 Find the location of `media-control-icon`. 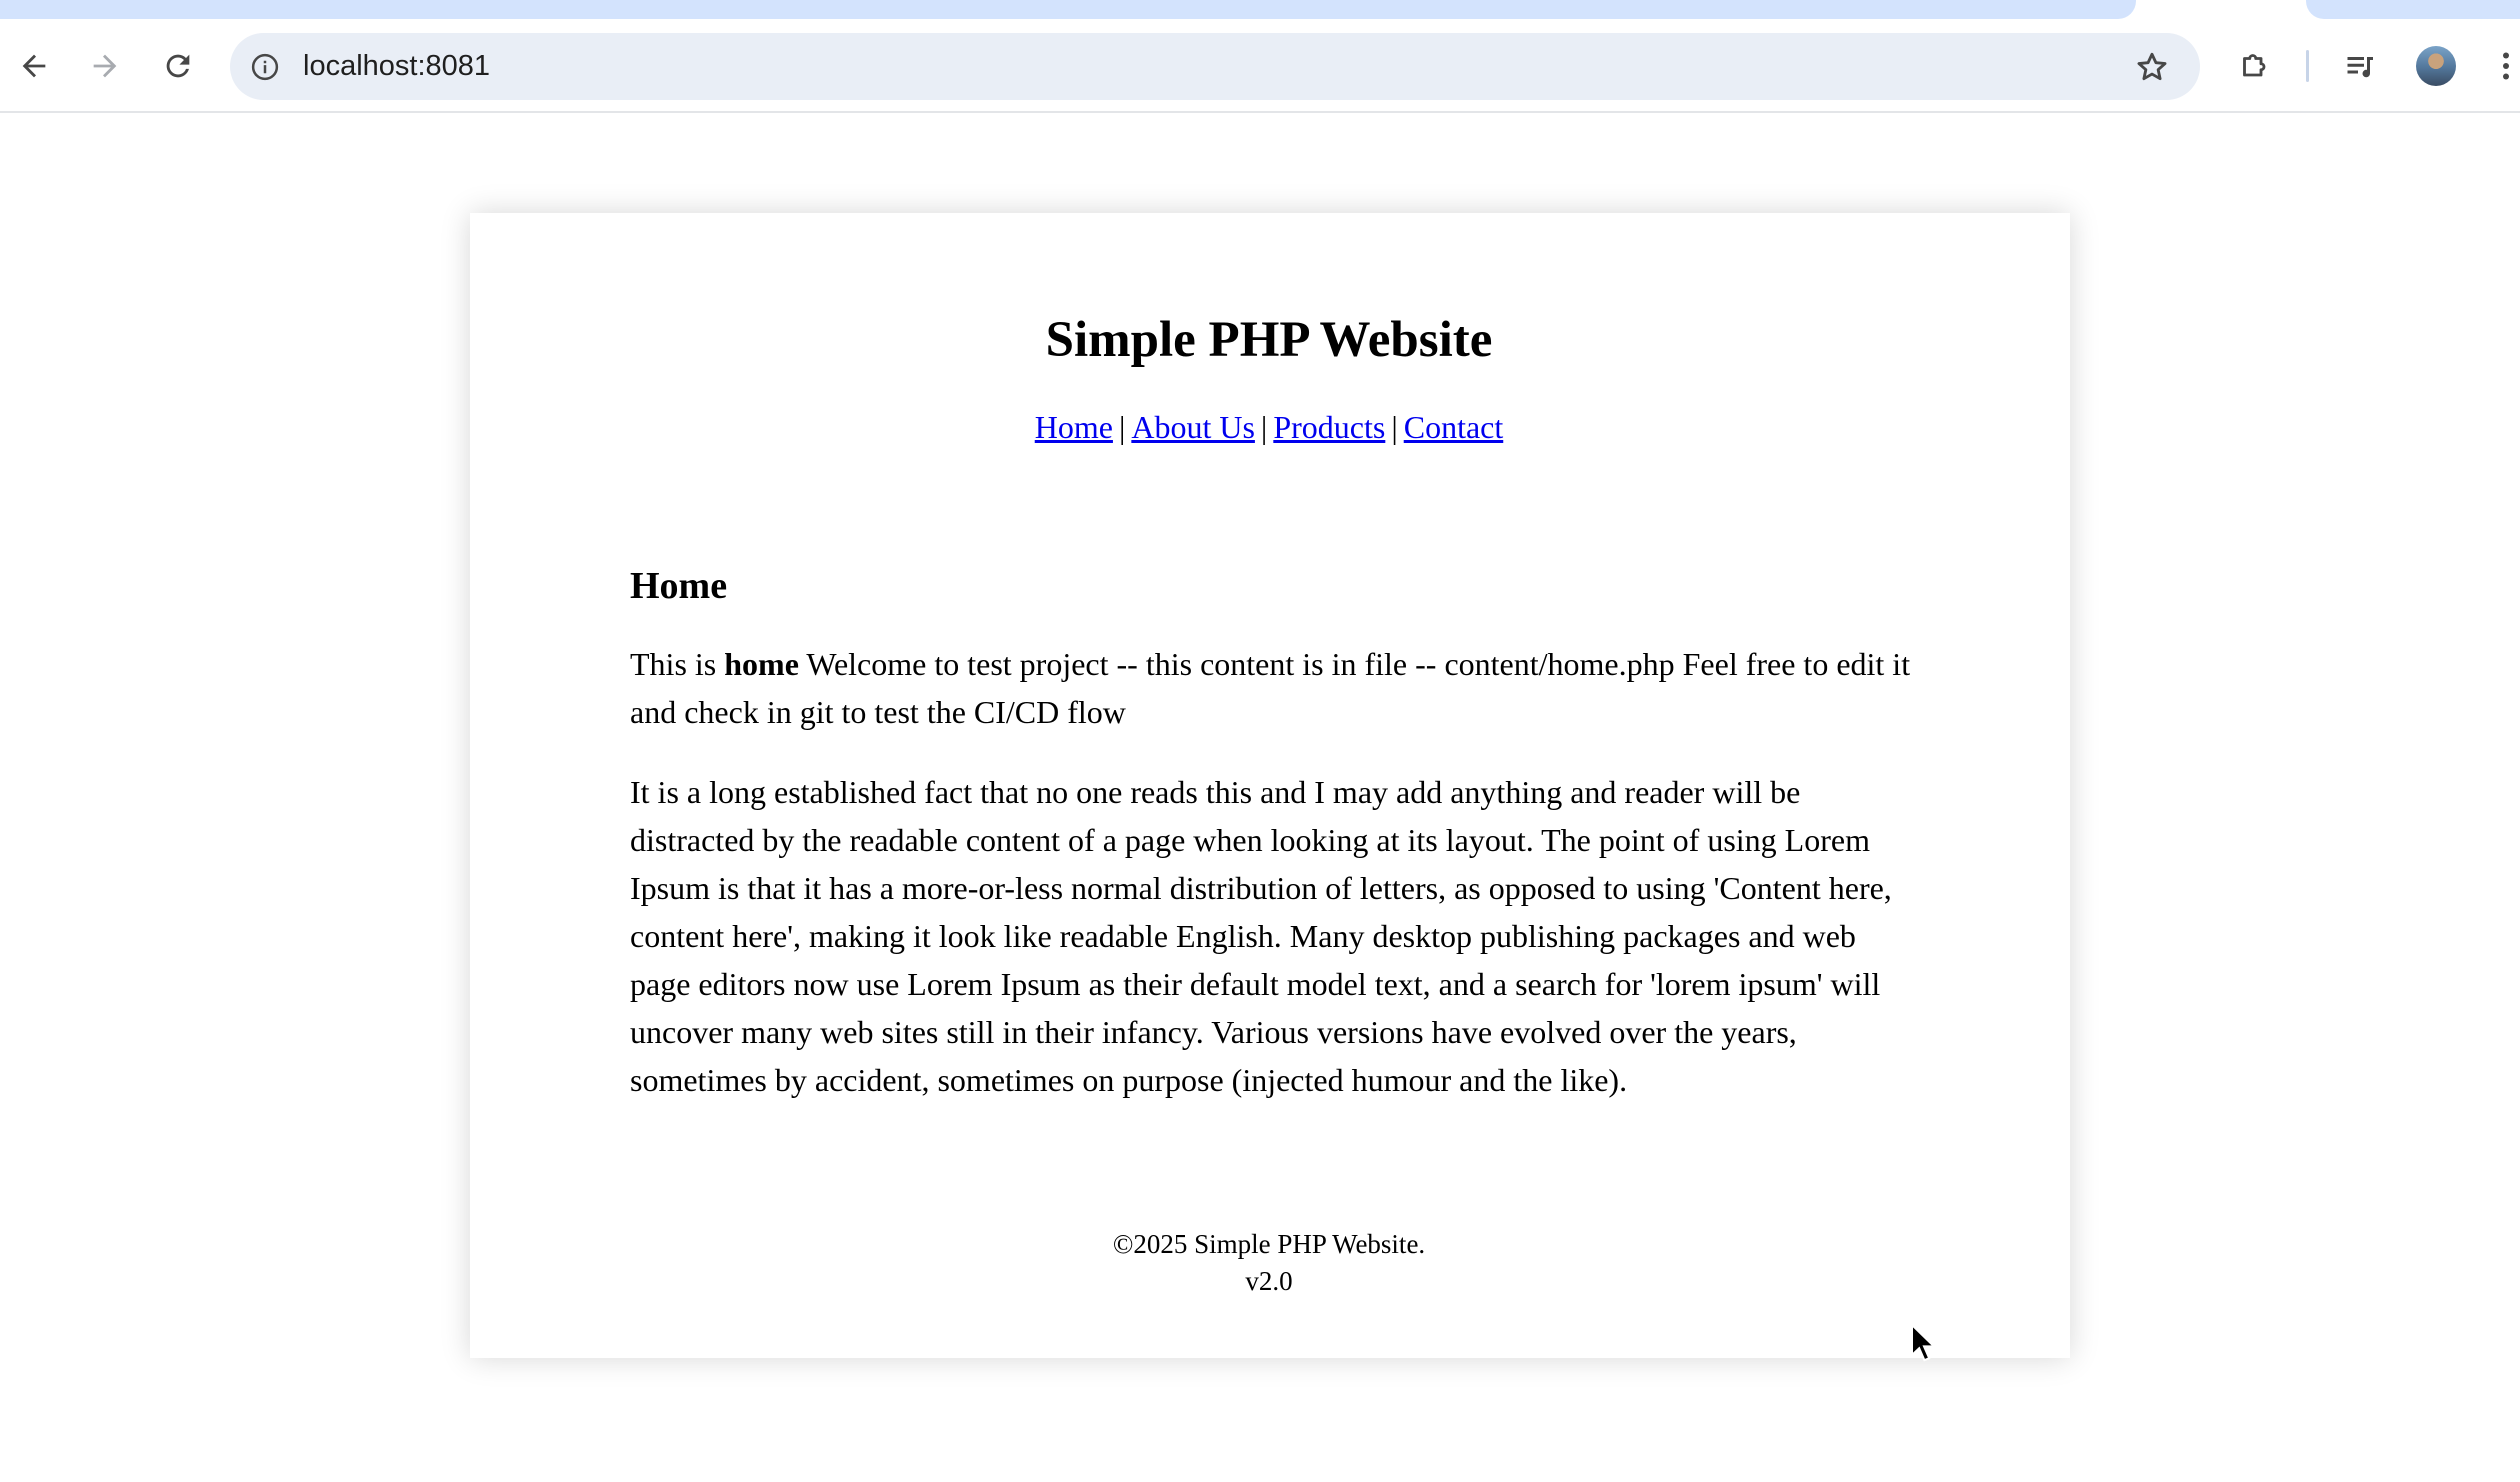

media-control-icon is located at coordinates (2361, 66).